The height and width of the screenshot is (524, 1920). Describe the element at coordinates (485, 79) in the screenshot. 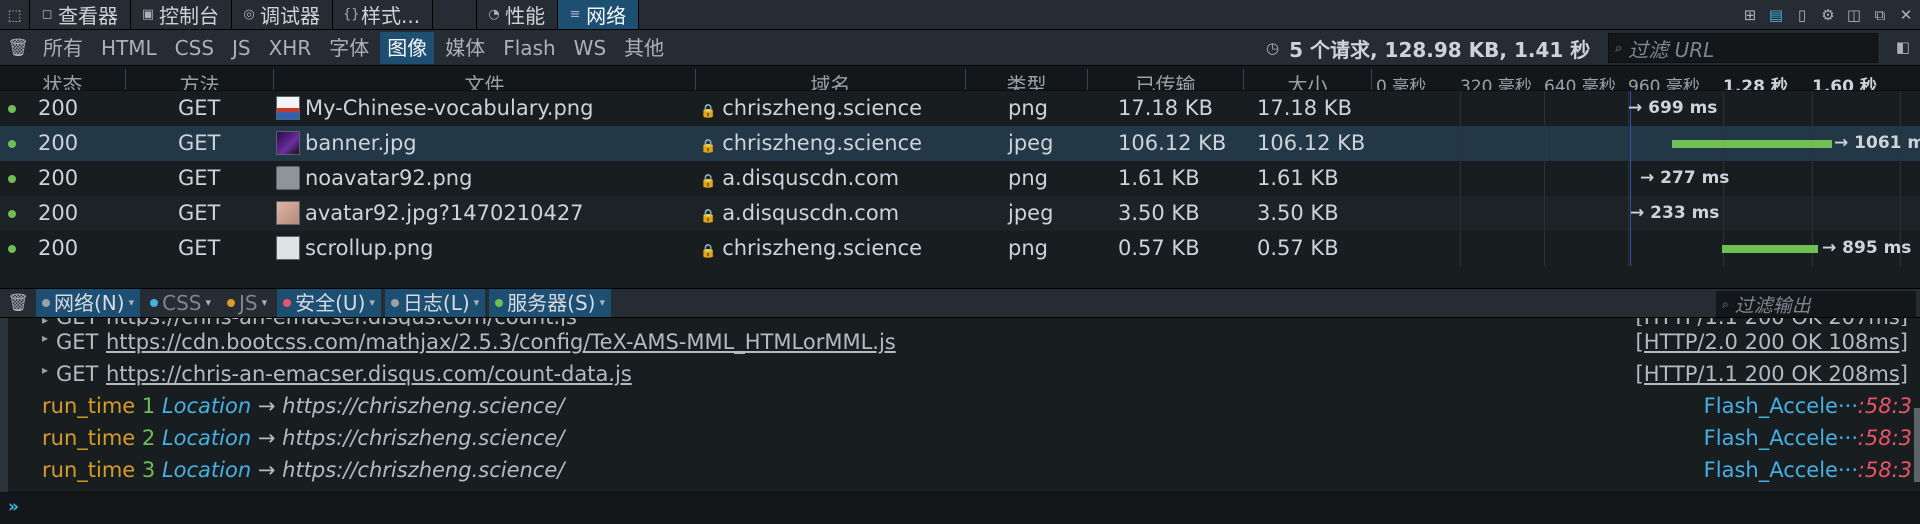

I see `column-file-header: 文件` at that location.